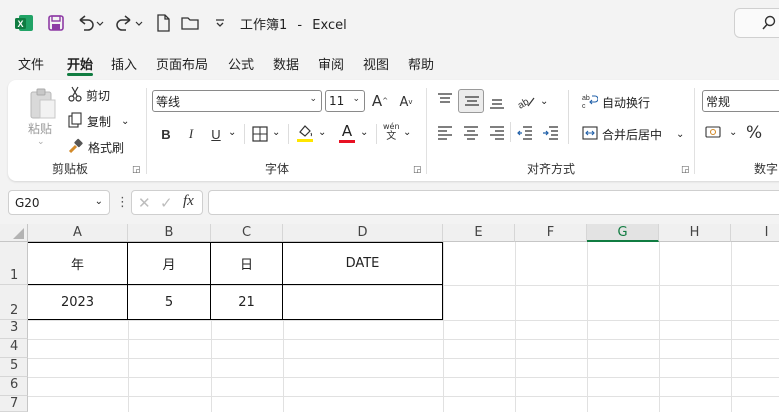  What do you see at coordinates (163, 23) in the screenshot?
I see `new-file-icon` at bounding box center [163, 23].